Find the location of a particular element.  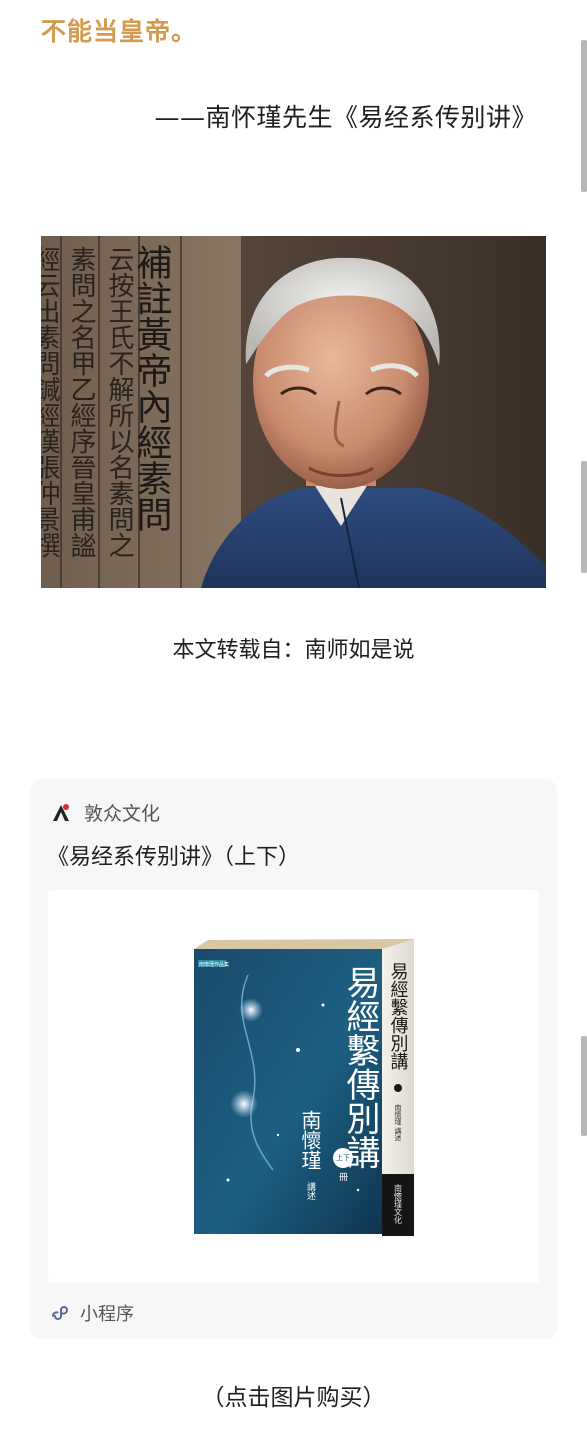

highlight-text: 不能当皇帝。 is located at coordinates (119, 31).